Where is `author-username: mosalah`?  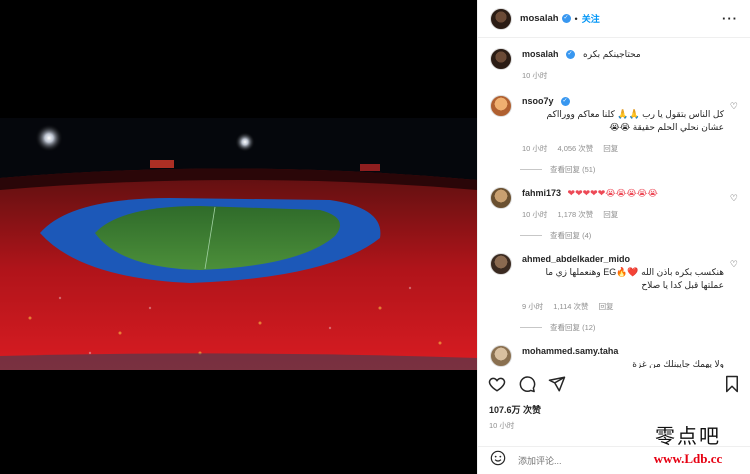
author-username: mosalah is located at coordinates (539, 18).